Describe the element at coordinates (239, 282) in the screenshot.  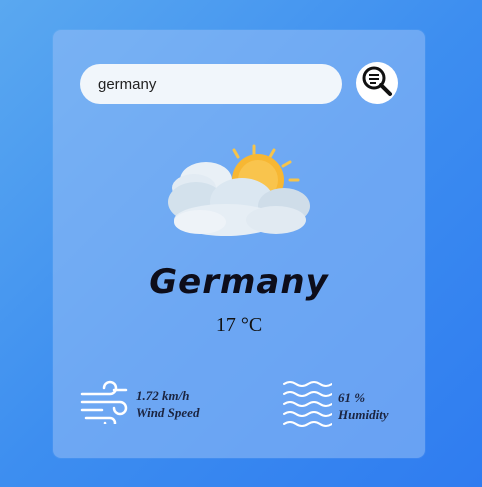
I see `city-name: Germany` at that location.